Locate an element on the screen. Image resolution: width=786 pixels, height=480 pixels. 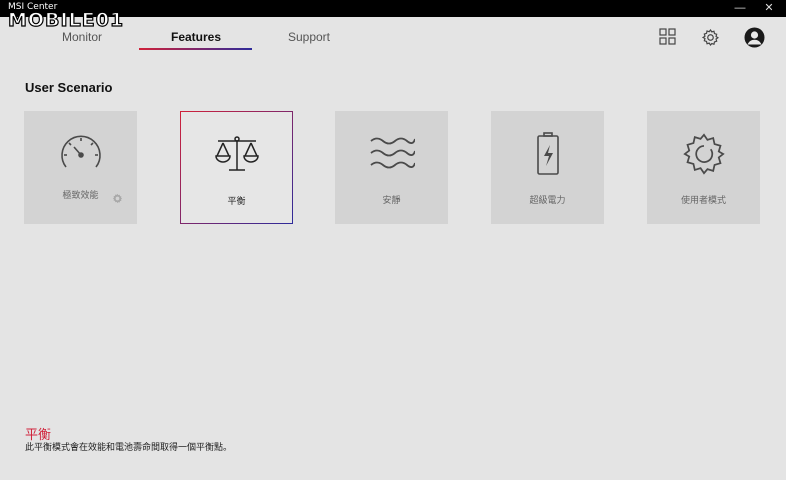
scenario-card-super-battery: 超級電力 is located at coordinates (547, 167).